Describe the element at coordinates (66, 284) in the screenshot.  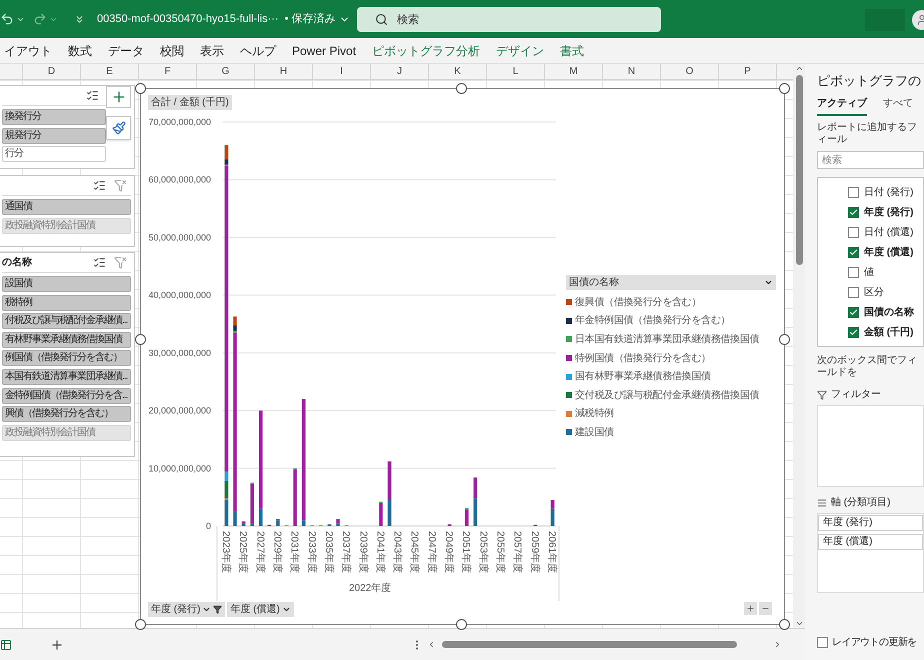
I see `slicer-item: 設国債` at that location.